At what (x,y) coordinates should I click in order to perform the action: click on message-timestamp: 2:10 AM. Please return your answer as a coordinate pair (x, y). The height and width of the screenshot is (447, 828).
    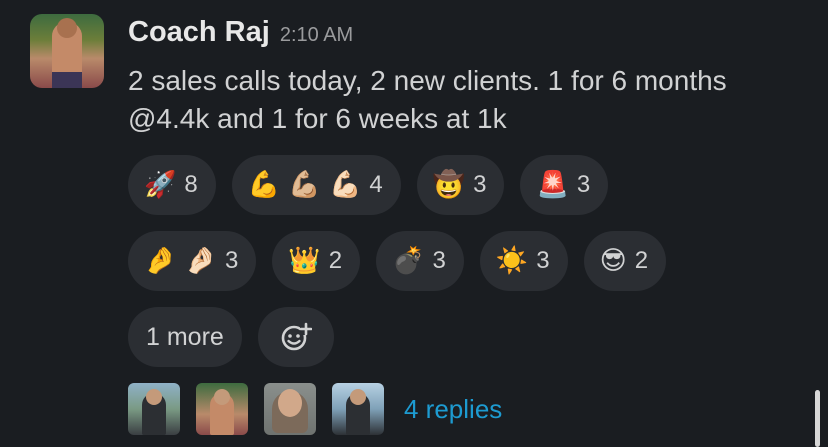
    Looking at the image, I should click on (316, 35).